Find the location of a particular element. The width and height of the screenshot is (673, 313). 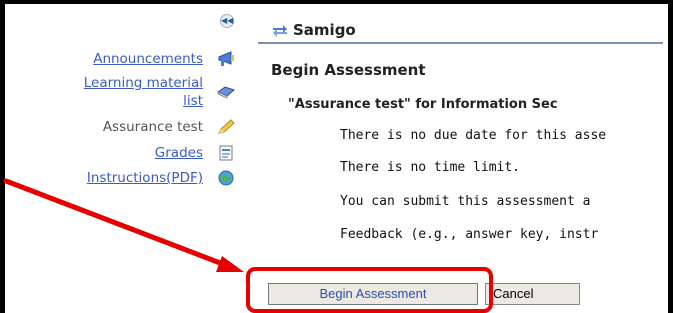

annotation-arrow is located at coordinates (123, 225).